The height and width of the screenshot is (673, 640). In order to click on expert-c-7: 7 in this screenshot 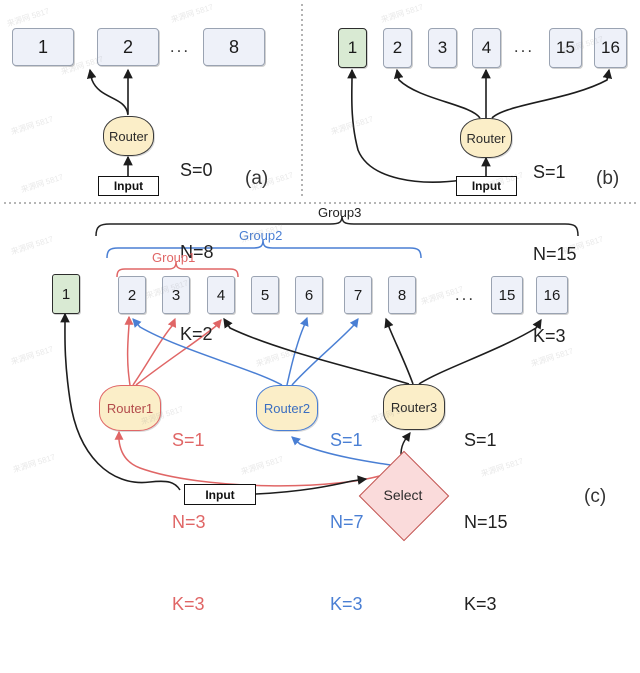, I will do `click(358, 295)`.